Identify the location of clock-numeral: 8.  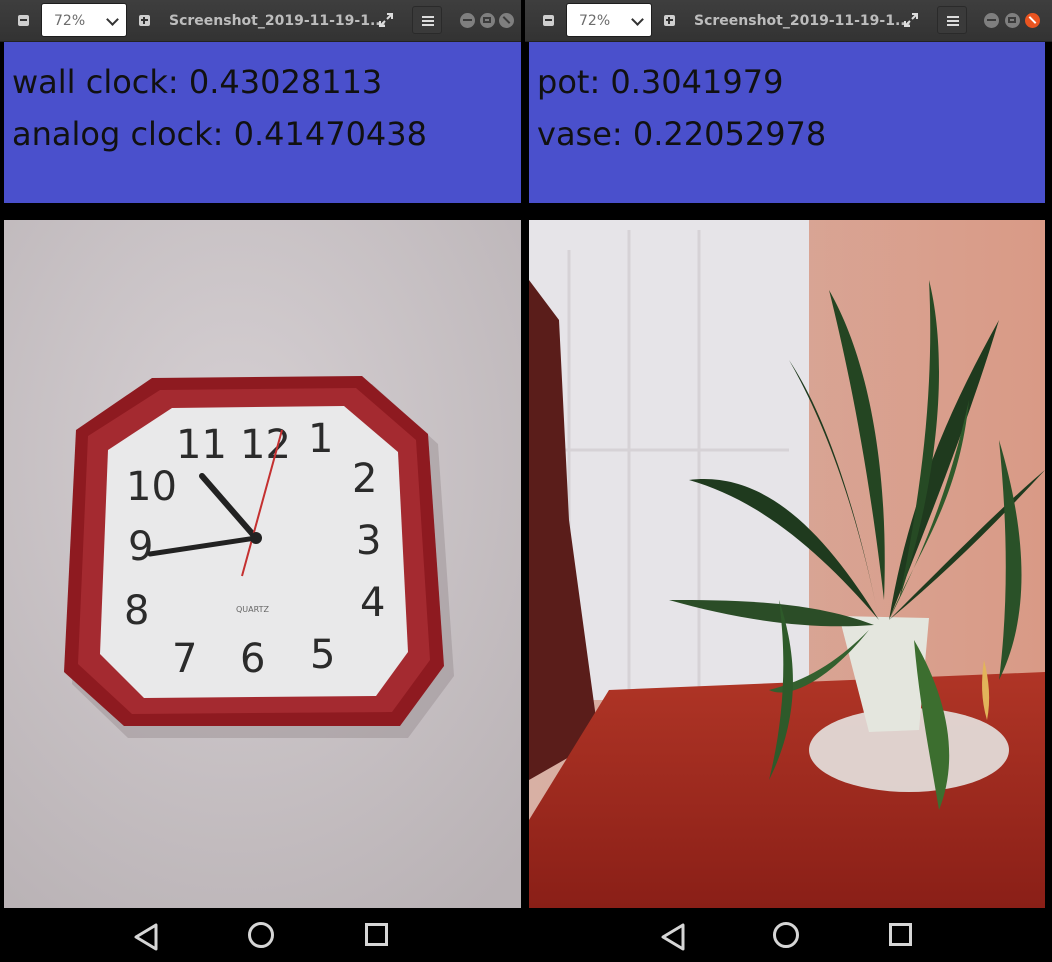
(136, 611).